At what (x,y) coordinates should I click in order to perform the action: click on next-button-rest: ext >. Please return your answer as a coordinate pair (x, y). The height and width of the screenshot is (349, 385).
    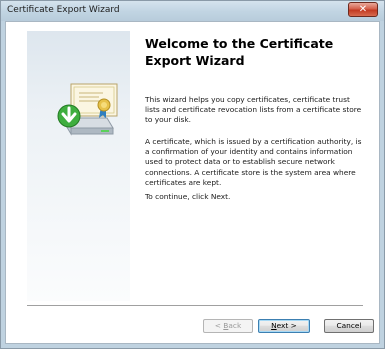
    Looking at the image, I should click on (286, 325).